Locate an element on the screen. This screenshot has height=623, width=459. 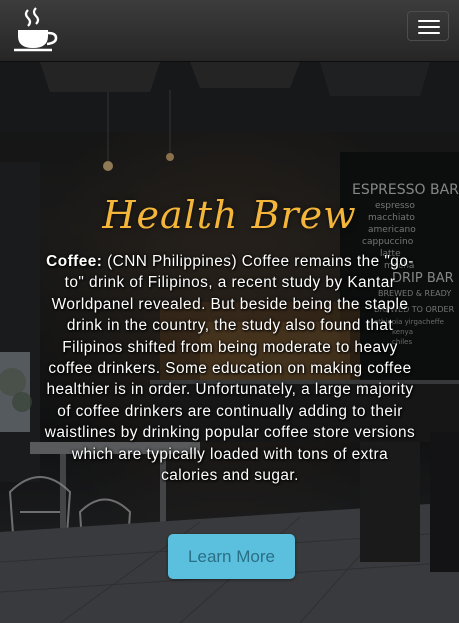
coffee-cup-icon is located at coordinates (36, 31).